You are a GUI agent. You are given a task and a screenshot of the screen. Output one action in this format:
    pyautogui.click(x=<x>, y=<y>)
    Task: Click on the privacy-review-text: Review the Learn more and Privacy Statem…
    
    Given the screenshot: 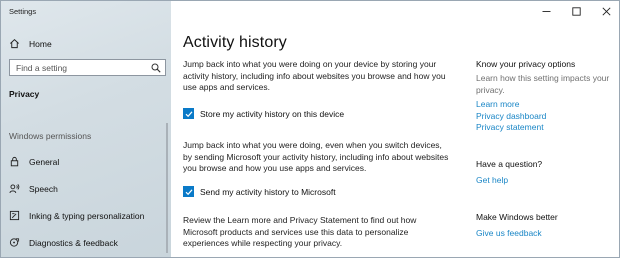 What is the action you would take?
    pyautogui.click(x=300, y=231)
    